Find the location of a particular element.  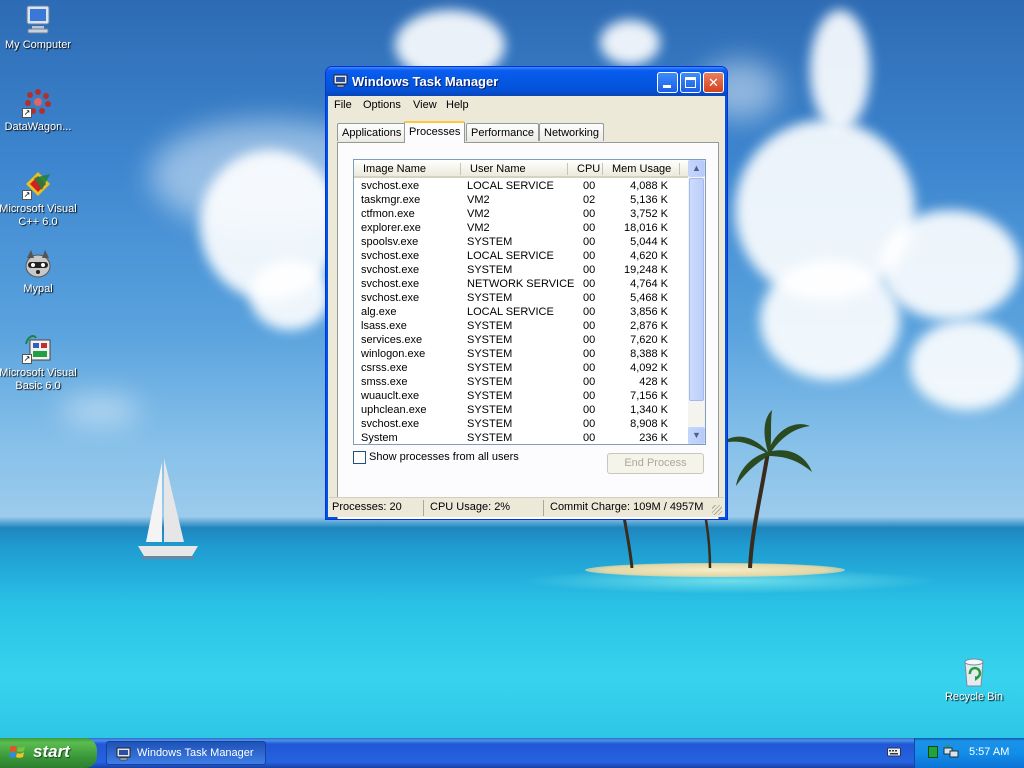

chevron-down-icon: ▼ is located at coordinates (696, 435).